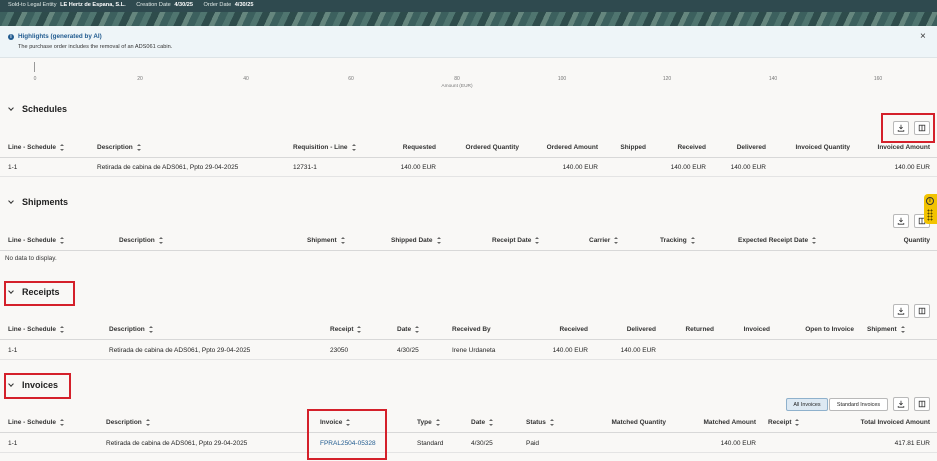 This screenshot has height=461, width=937. What do you see at coordinates (516, 240) in the screenshot?
I see `col-header: Receipt Date` at bounding box center [516, 240].